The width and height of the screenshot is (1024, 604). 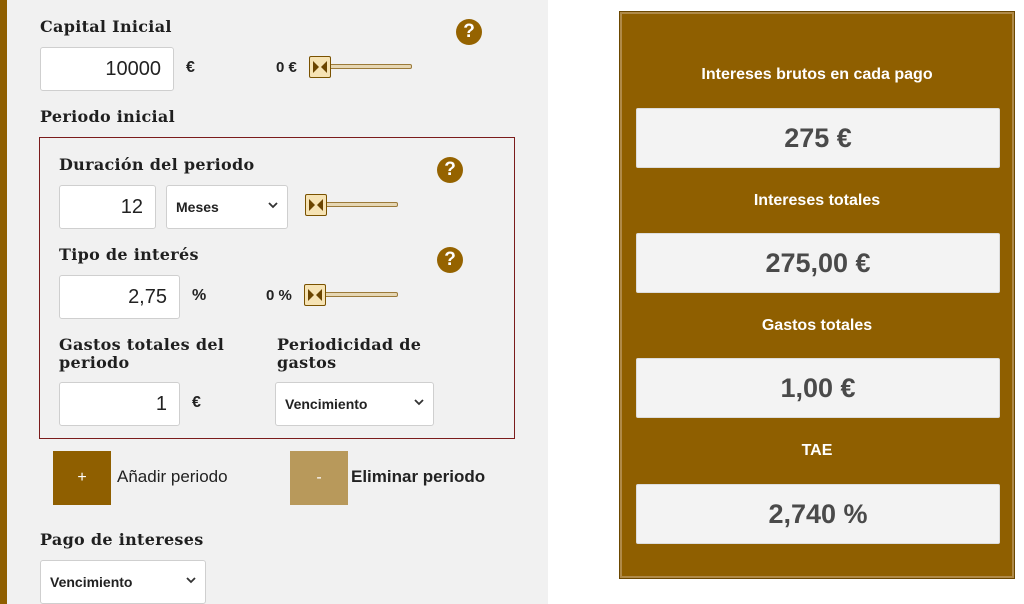 I want to click on capital-slider-thumb, so click(x=320, y=67).